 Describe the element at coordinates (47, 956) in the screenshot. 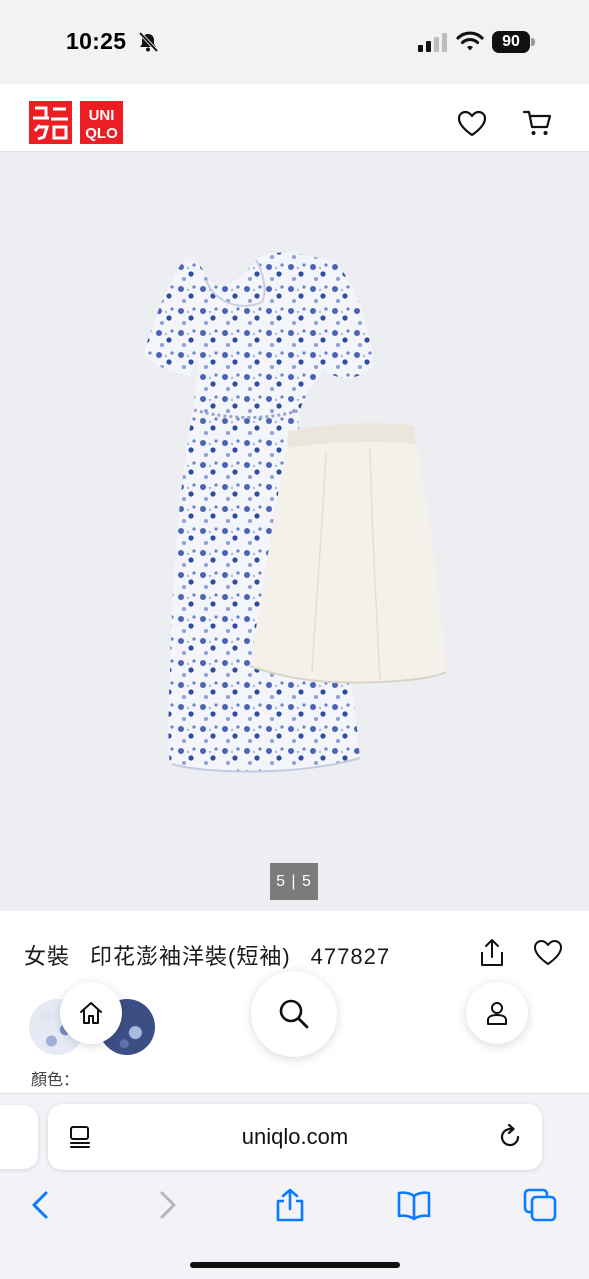

I see `product-category: 女裝` at that location.